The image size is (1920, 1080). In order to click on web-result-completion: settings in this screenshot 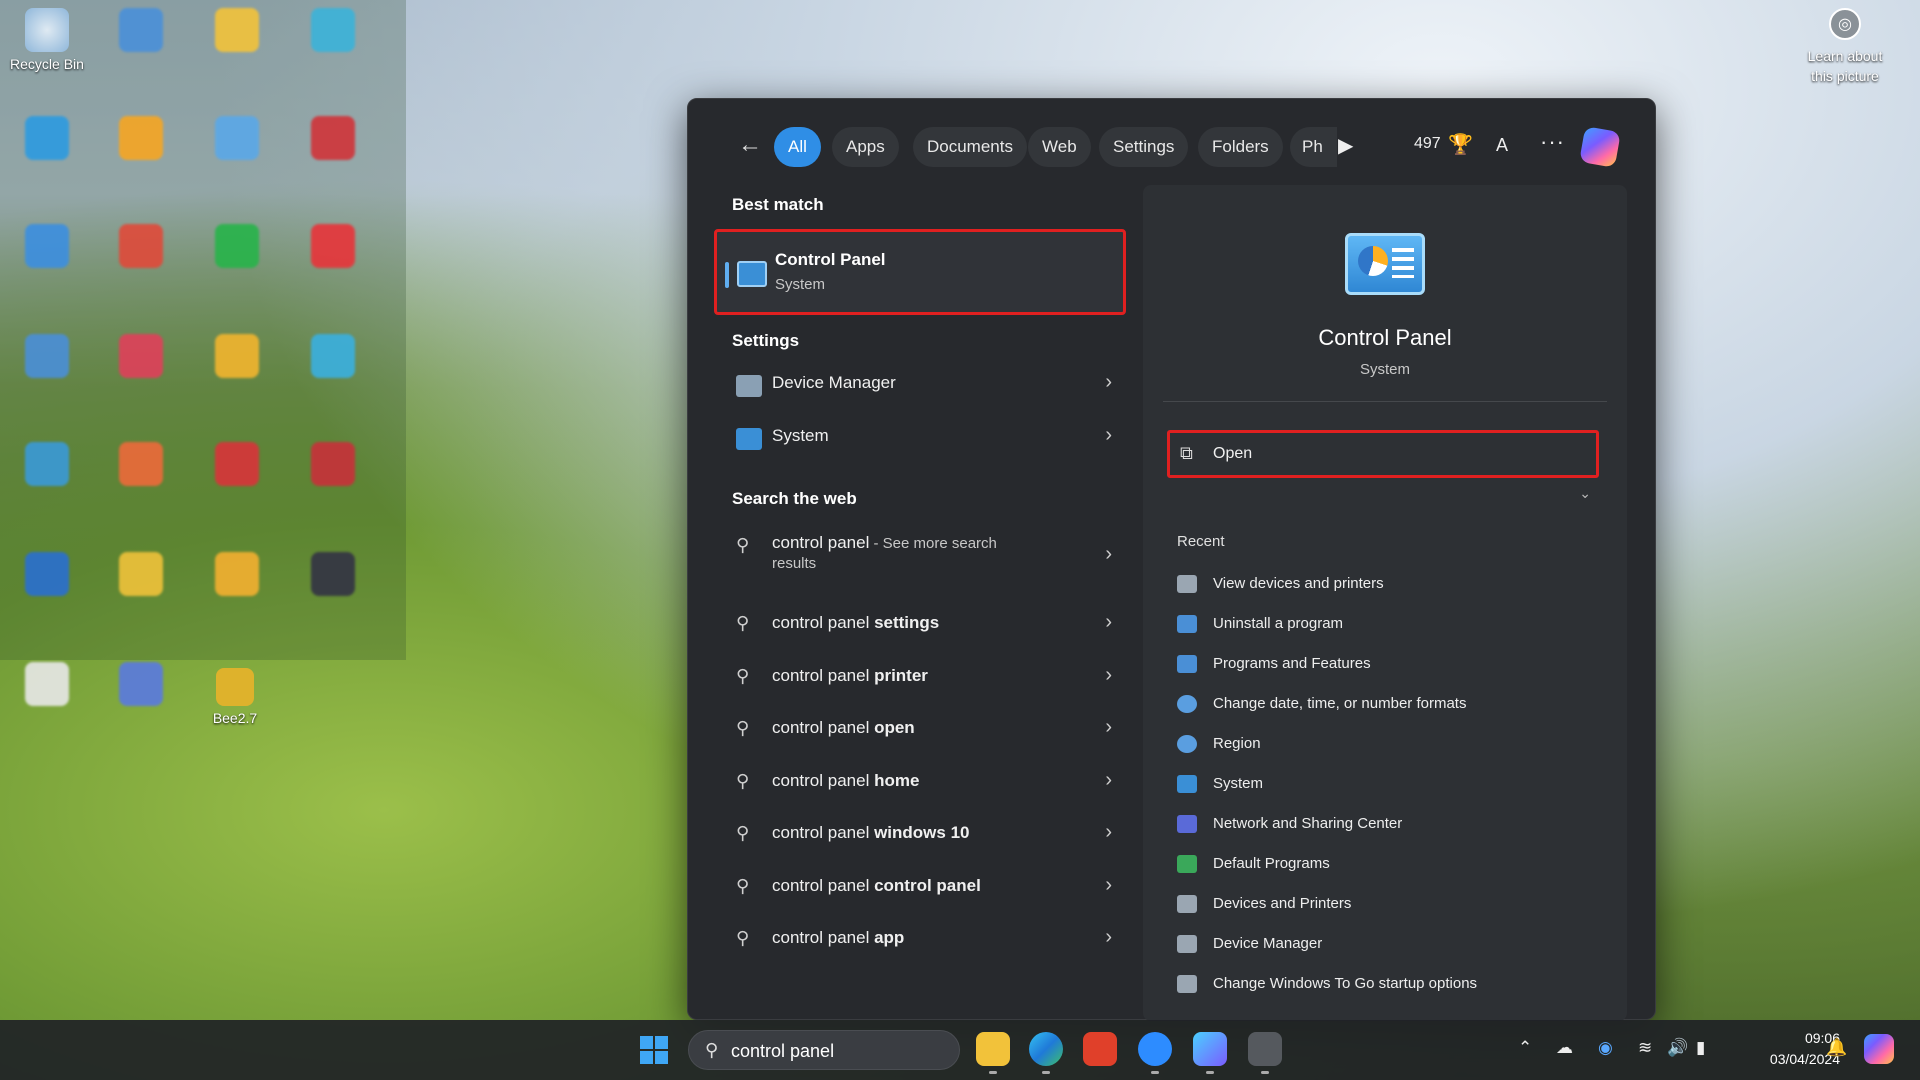, I will do `click(907, 622)`.